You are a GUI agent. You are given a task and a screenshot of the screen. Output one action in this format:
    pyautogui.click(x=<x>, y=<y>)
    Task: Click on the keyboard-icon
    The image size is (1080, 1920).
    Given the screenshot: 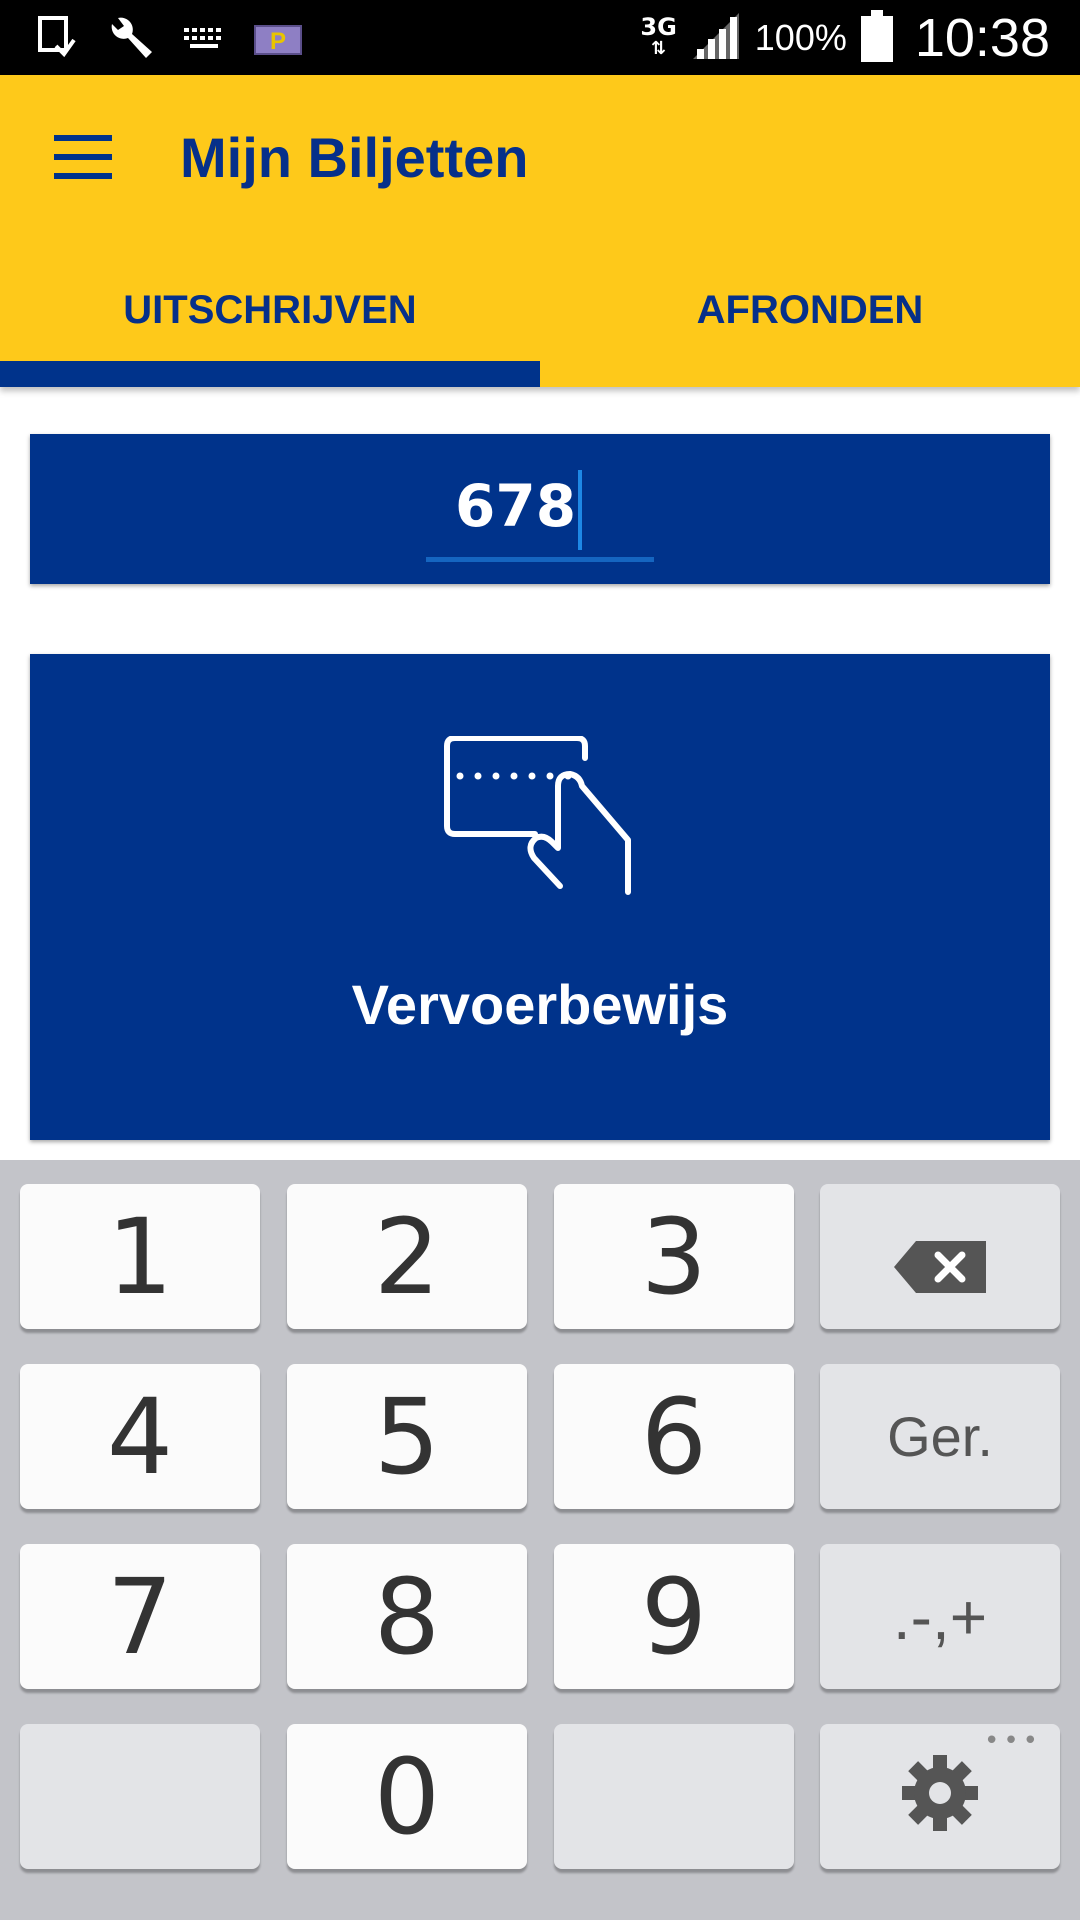 What is the action you would take?
    pyautogui.click(x=204, y=40)
    